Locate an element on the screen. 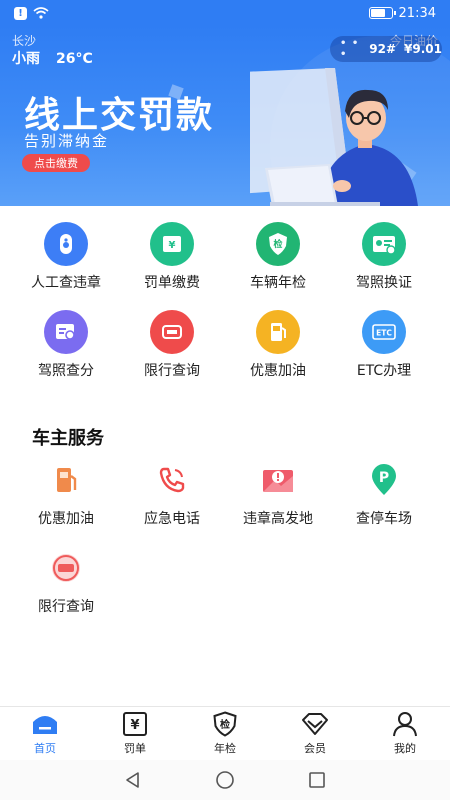 This screenshot has height=800, width=450. action-annual-inspection: 检 车辆年检 is located at coordinates (278, 257).